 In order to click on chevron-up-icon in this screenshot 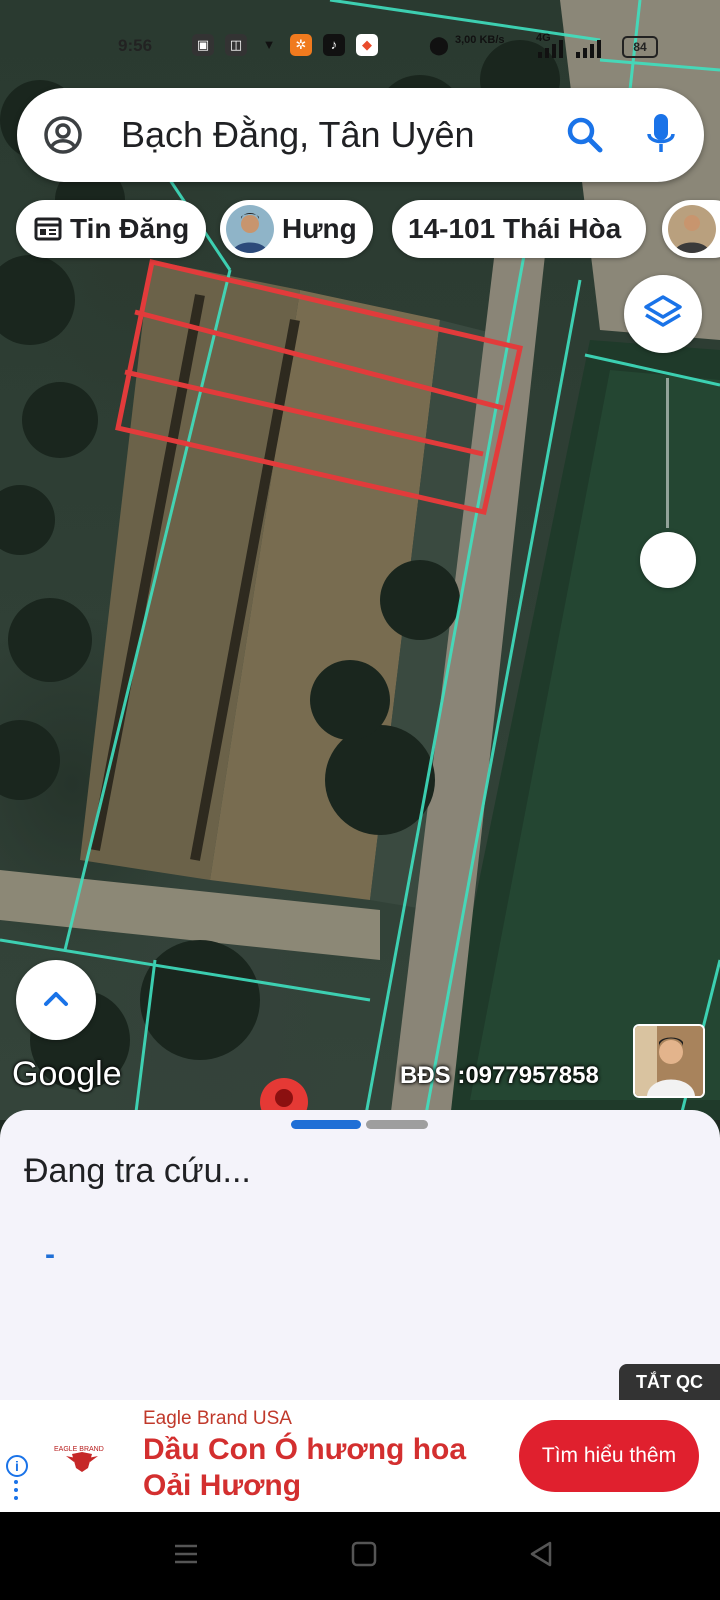, I will do `click(56, 999)`.